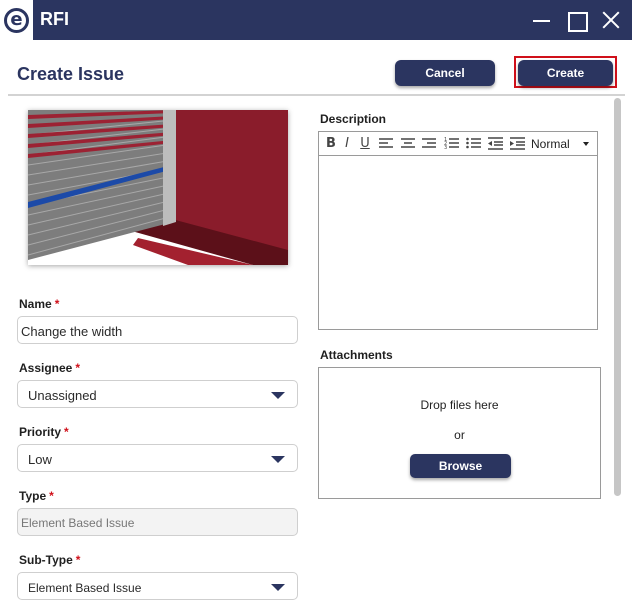  I want to click on align-center-icon, so click(408, 143).